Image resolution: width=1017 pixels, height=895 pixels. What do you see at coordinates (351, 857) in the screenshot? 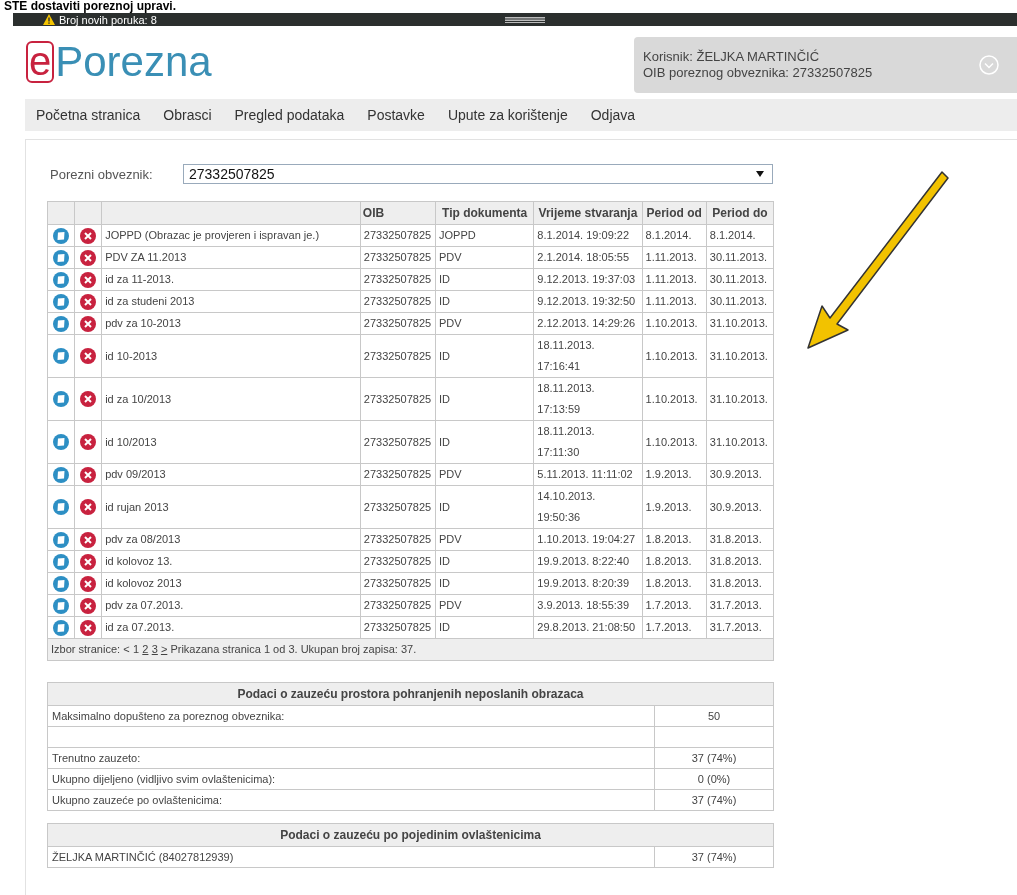
I see `stat-label: ŽELJKA MARTINČIĆ (84027812939)` at bounding box center [351, 857].